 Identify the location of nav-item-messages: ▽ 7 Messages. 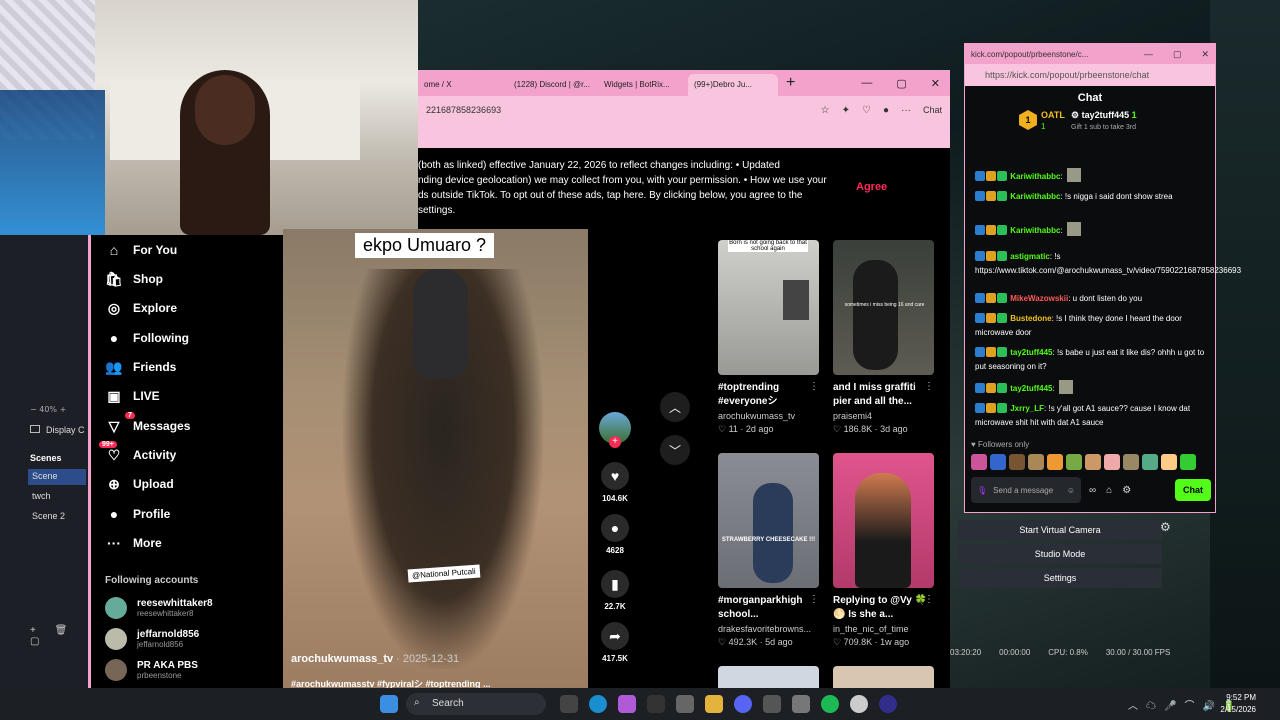
(147, 424).